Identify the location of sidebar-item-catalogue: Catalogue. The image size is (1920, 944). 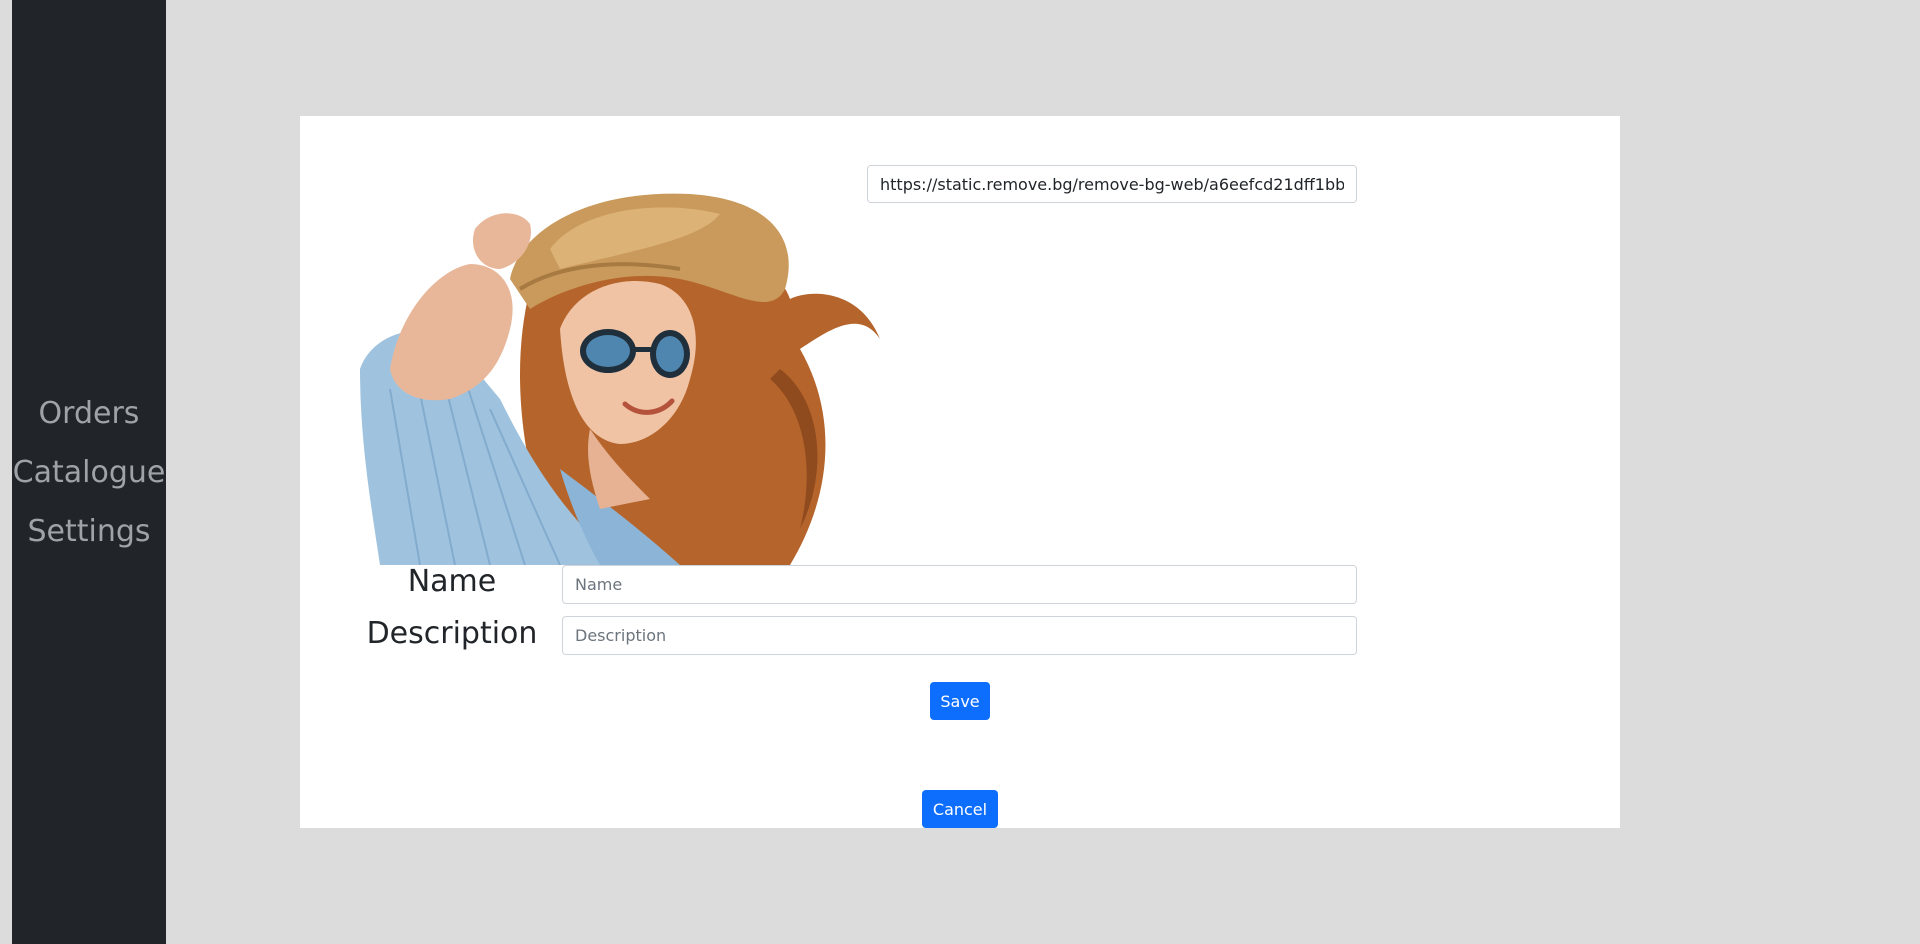
(89, 472).